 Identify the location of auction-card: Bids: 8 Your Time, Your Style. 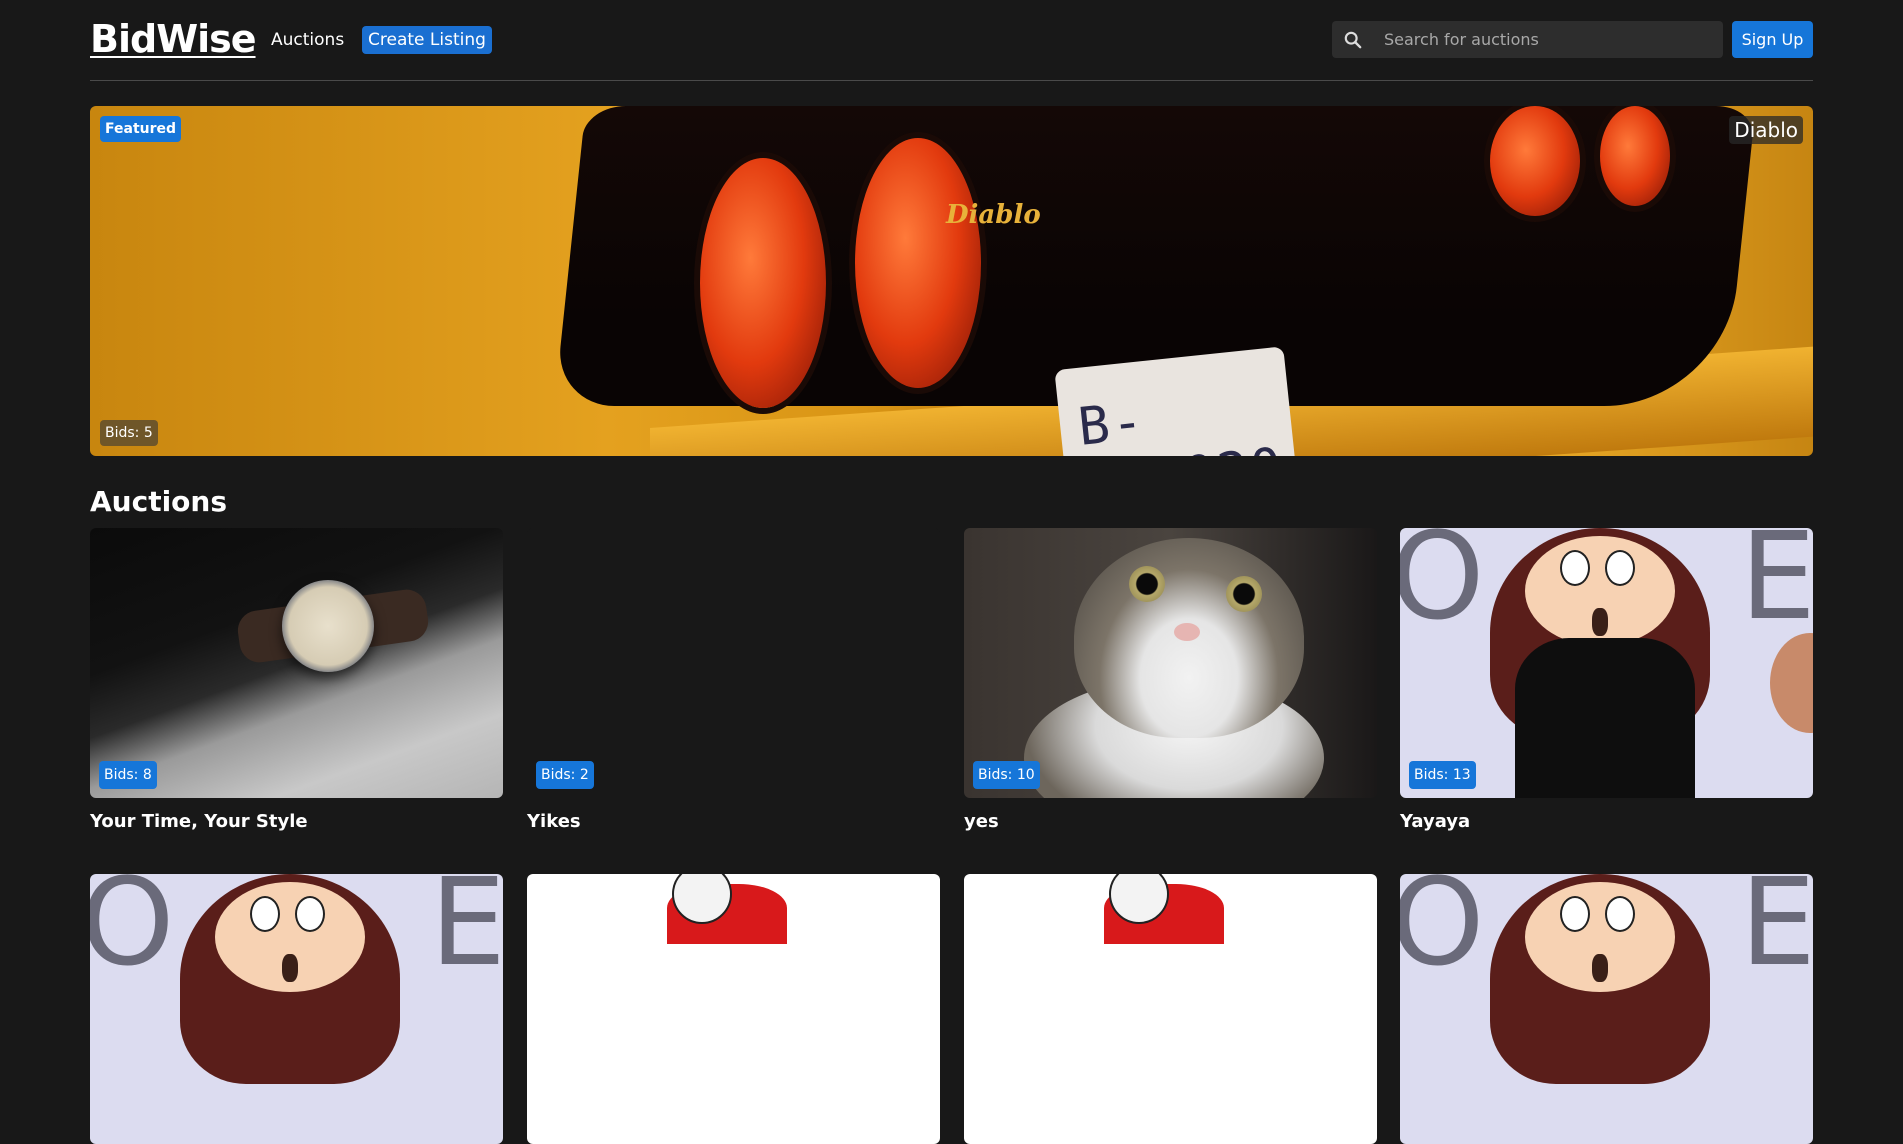
(296, 680).